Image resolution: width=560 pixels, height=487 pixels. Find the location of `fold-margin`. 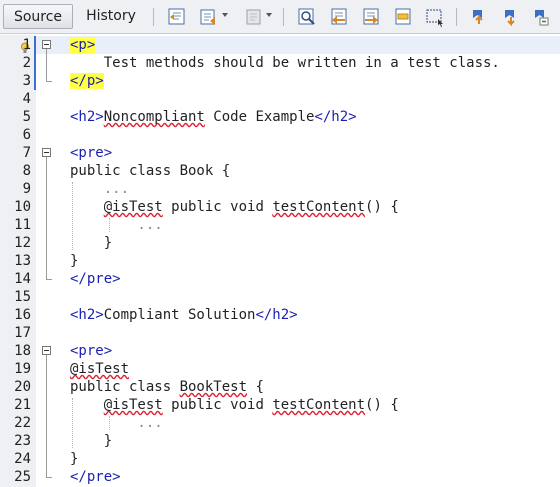

fold-margin is located at coordinates (48, 261).